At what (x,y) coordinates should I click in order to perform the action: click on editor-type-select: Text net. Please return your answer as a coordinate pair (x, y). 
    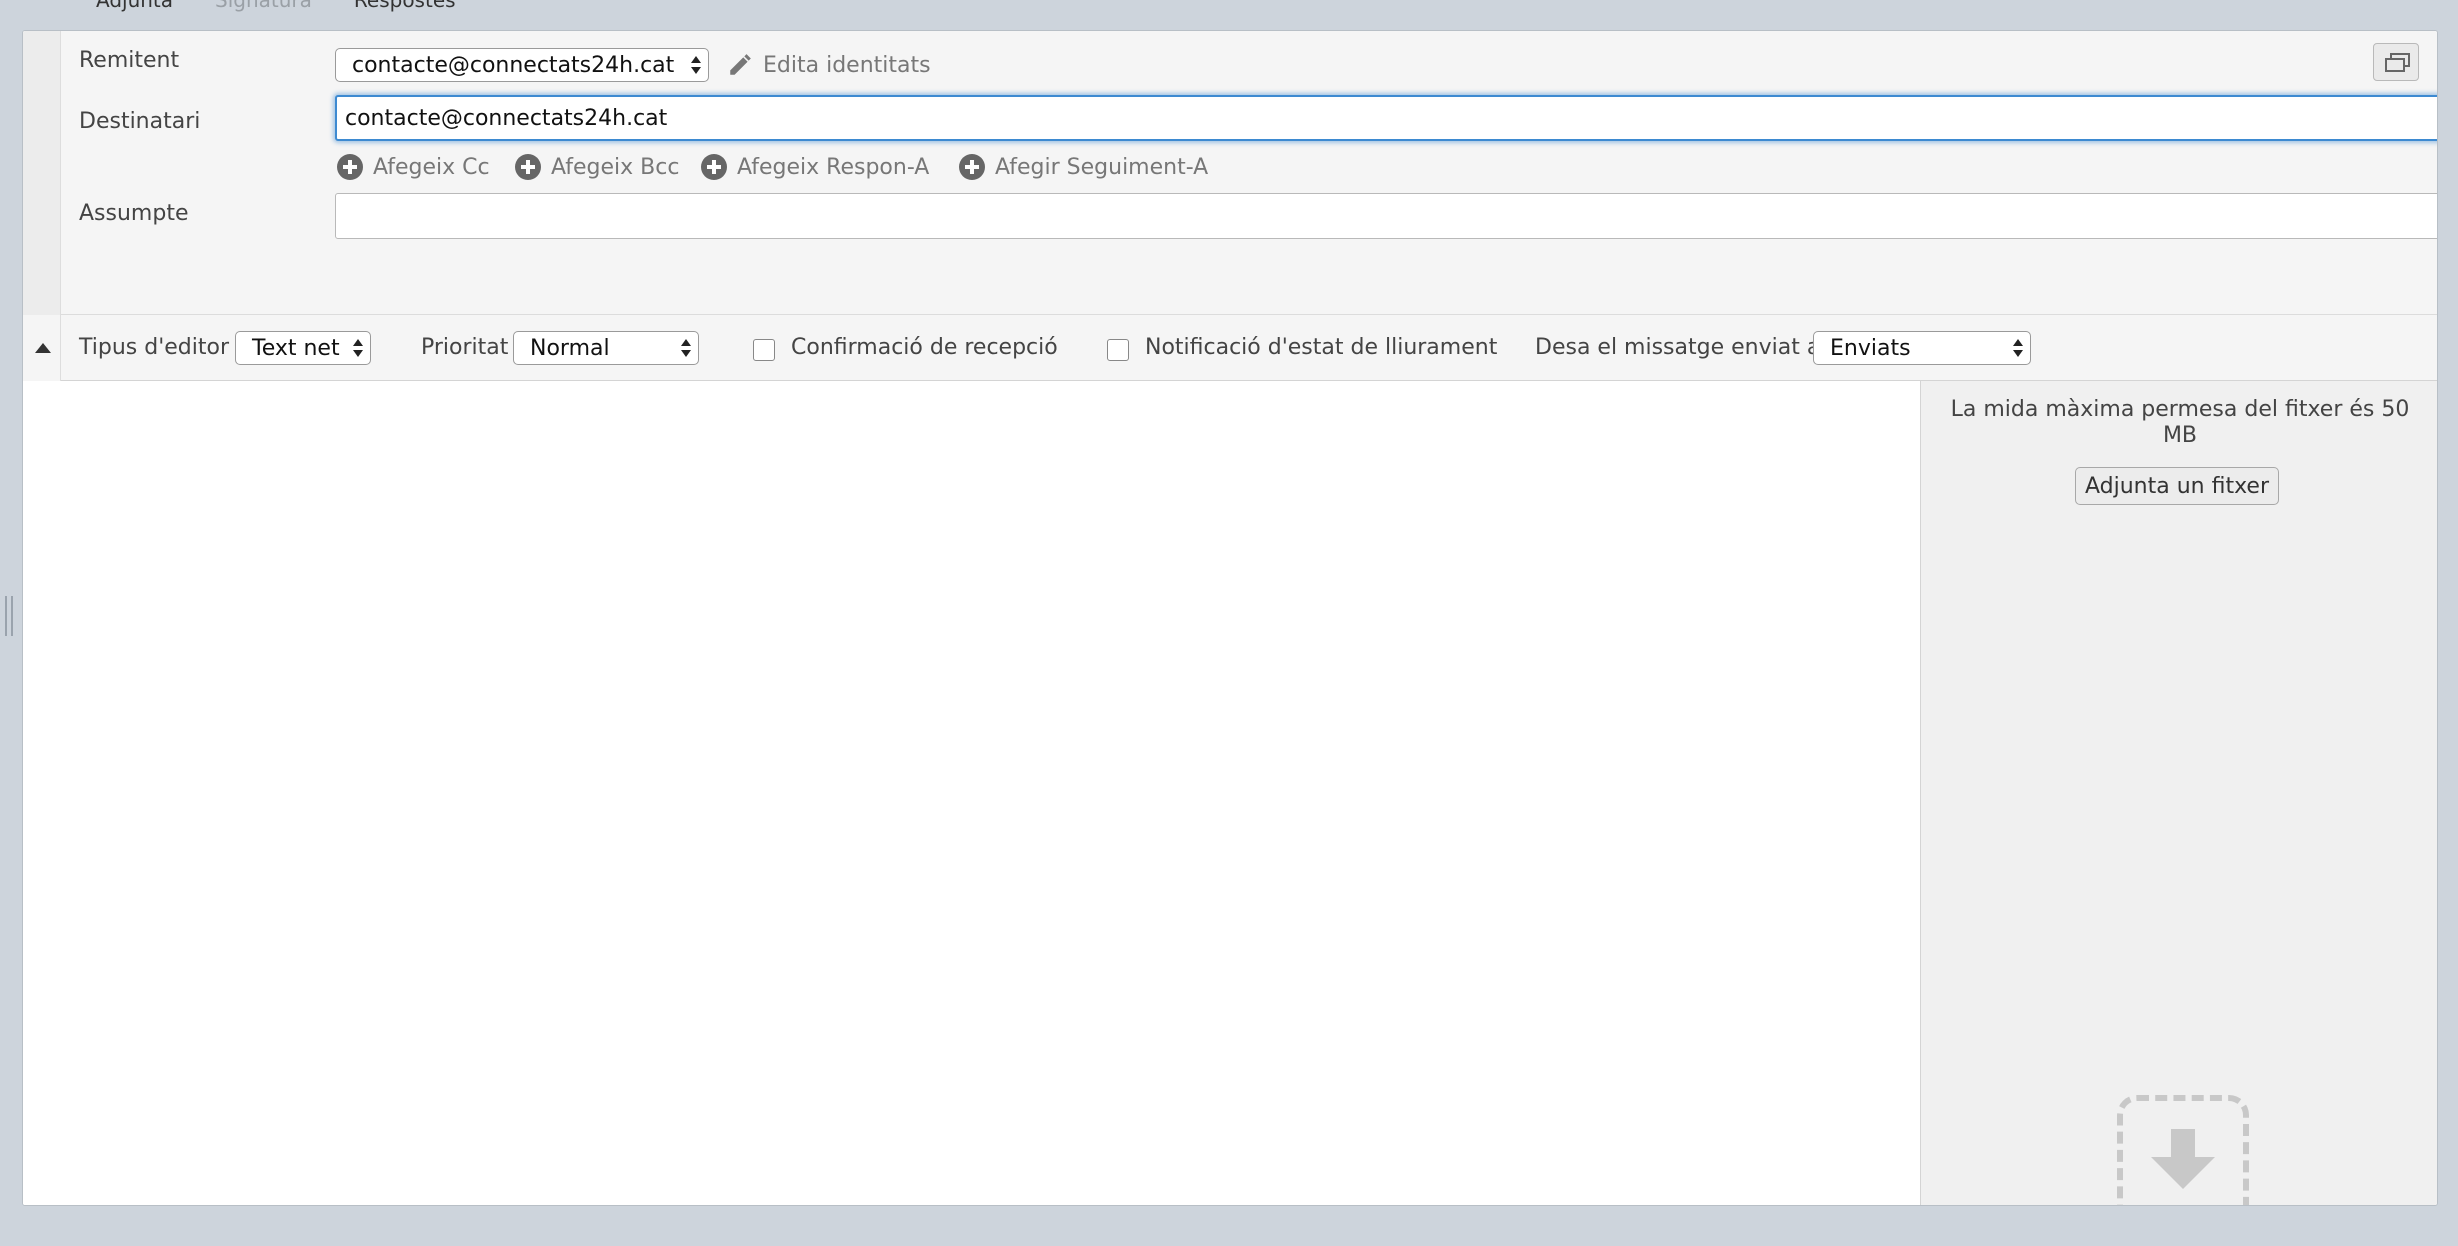
    Looking at the image, I should click on (303, 348).